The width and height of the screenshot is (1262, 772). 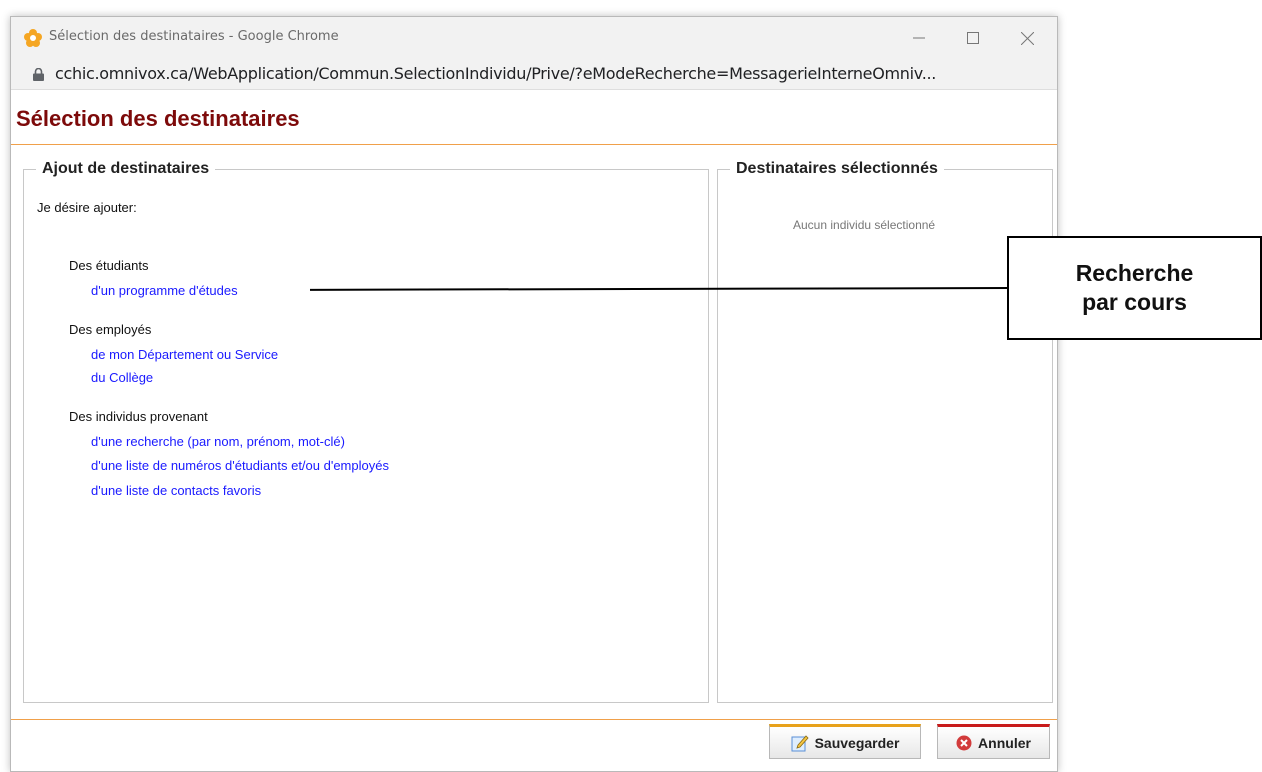 What do you see at coordinates (1134, 288) in the screenshot?
I see `callout-box: Recherche par cours` at bounding box center [1134, 288].